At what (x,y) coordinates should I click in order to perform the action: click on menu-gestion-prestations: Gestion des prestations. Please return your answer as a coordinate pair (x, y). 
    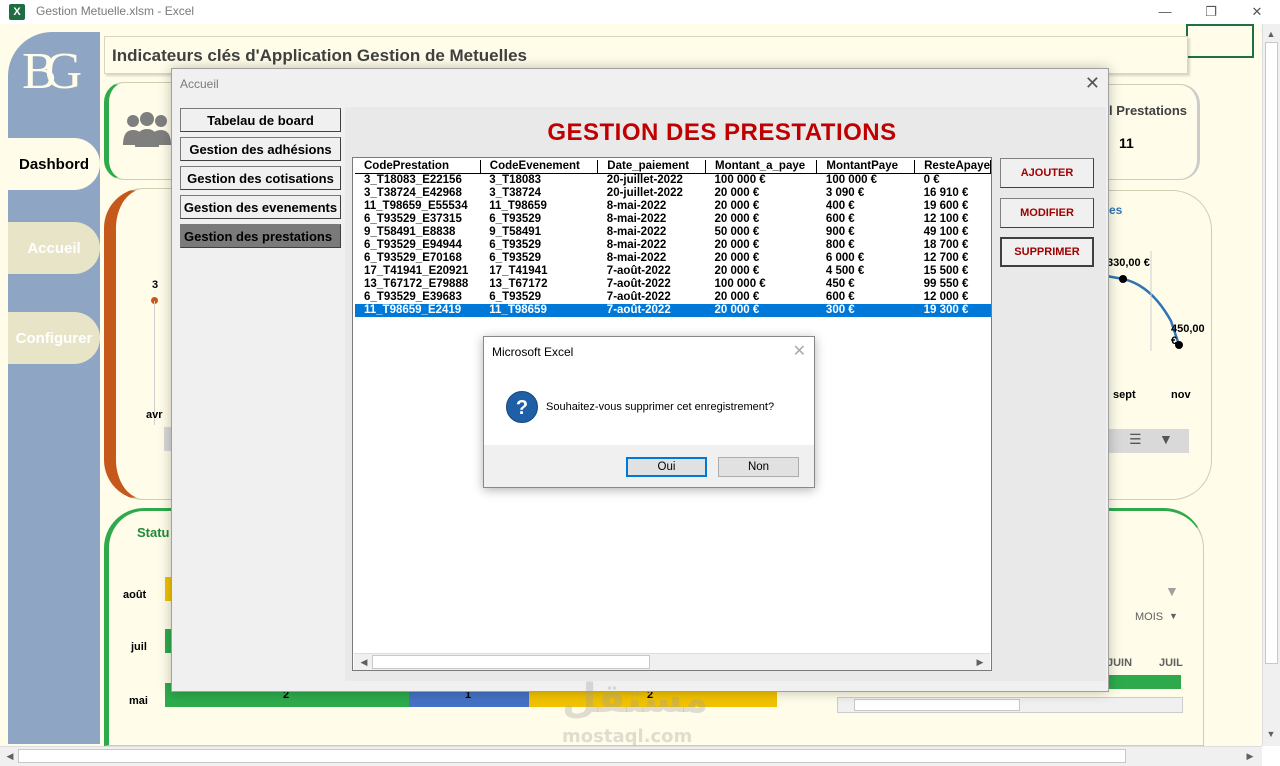
    Looking at the image, I should click on (260, 236).